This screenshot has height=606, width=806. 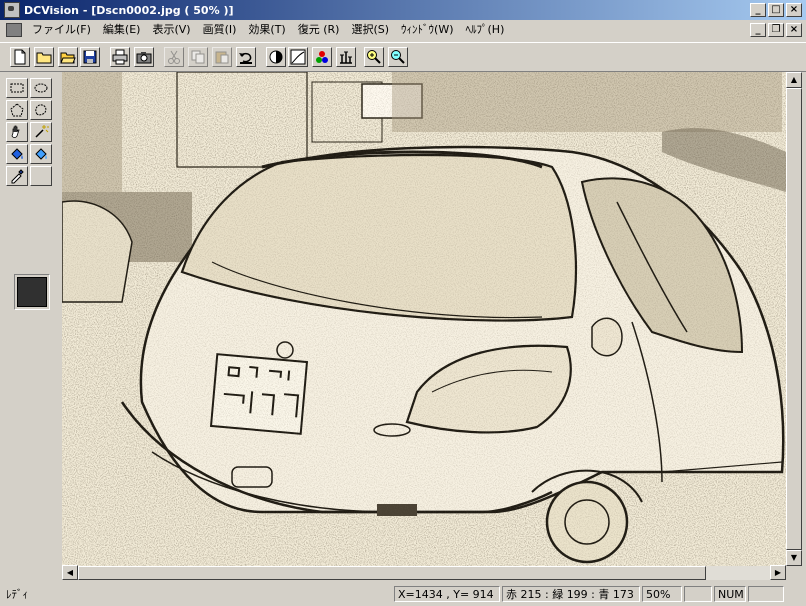 I want to click on print-button, so click(x=120, y=57).